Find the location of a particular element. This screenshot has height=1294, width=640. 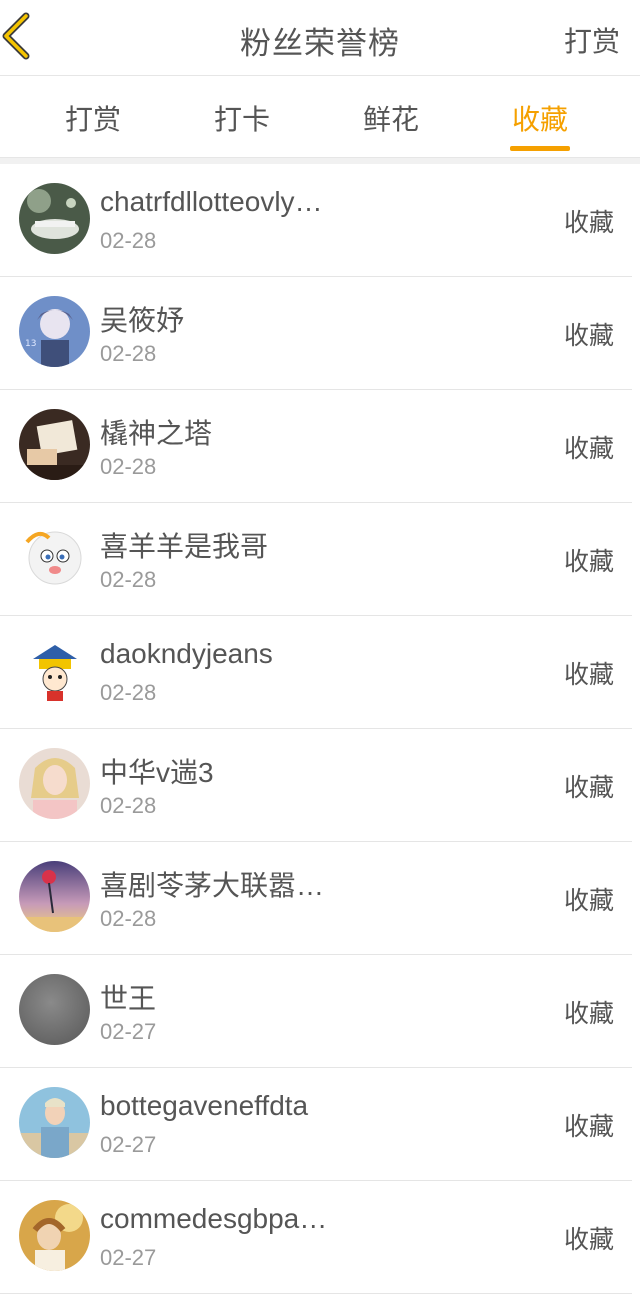

list-item: 喜剧苓茅大联嚣… 02-28 收藏 is located at coordinates (316, 898).